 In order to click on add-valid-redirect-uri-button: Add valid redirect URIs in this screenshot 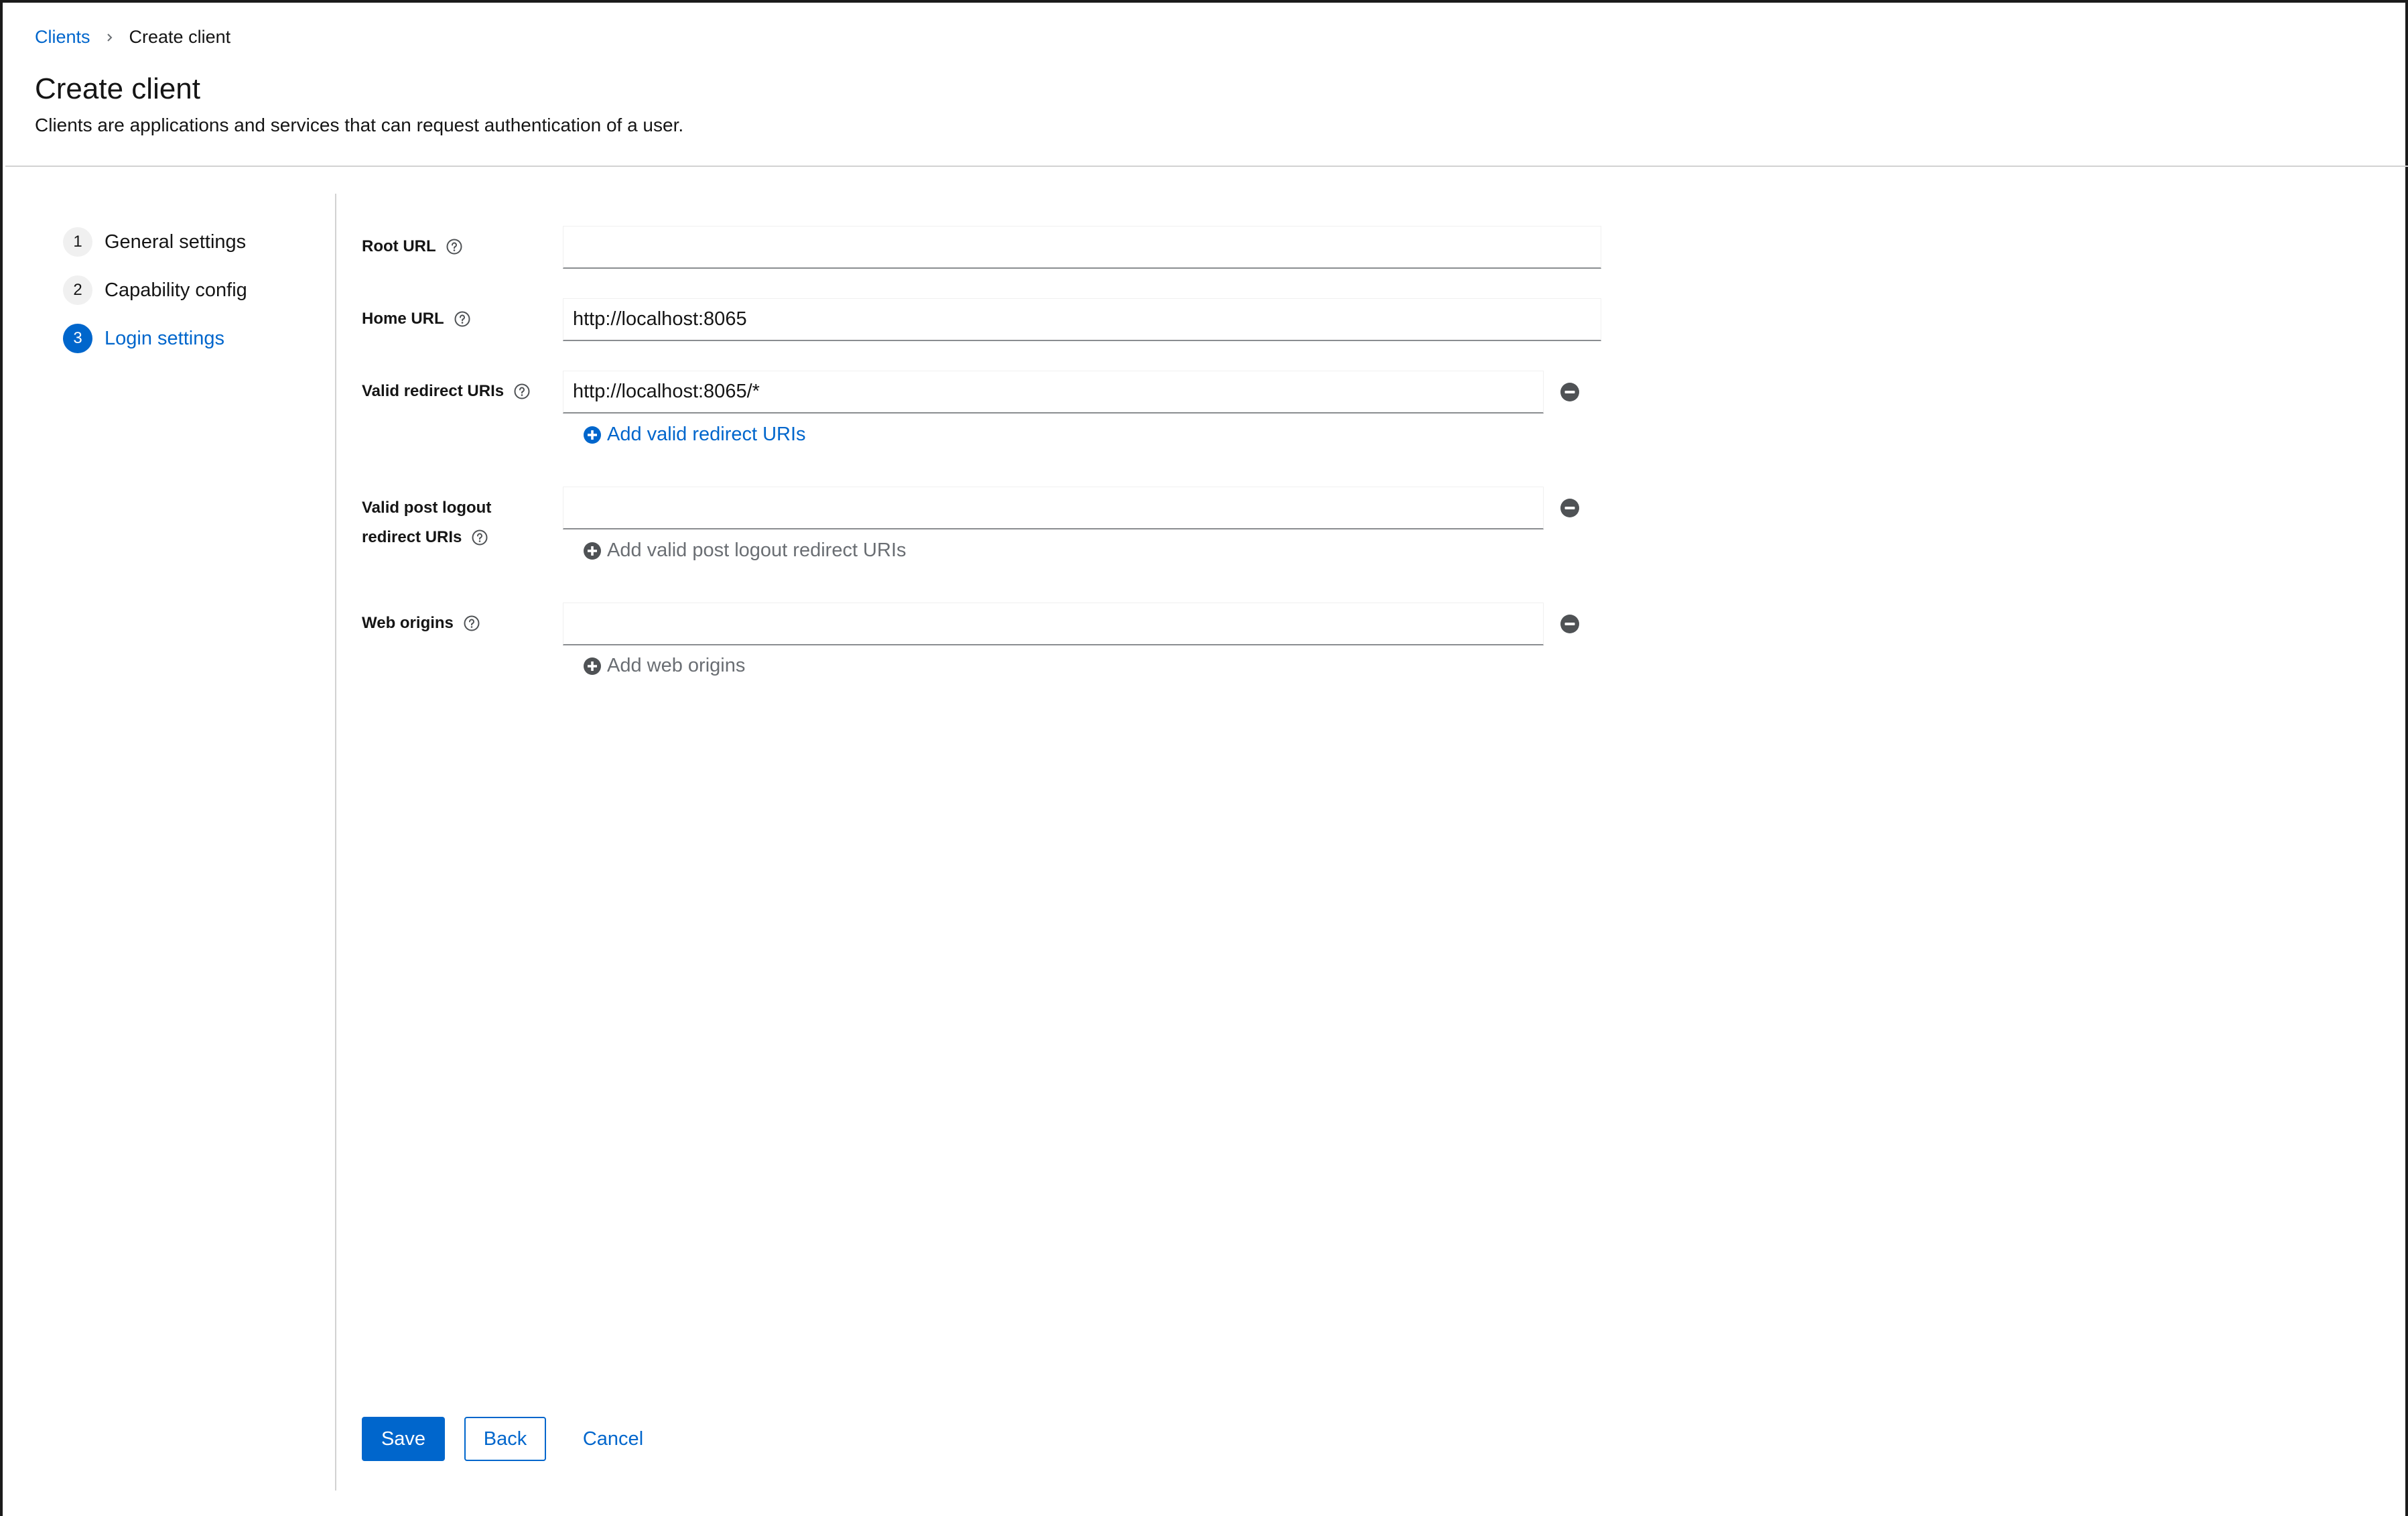, I will do `click(694, 435)`.